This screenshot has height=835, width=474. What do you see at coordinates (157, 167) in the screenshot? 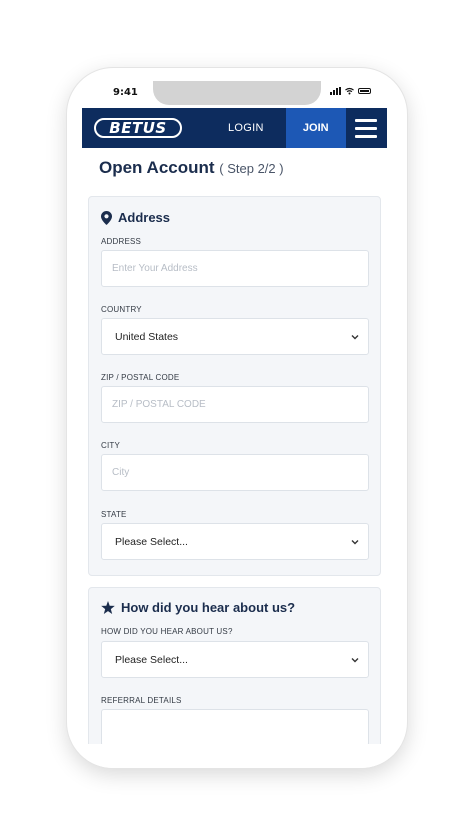
I see `page-title-text: Open Account` at bounding box center [157, 167].